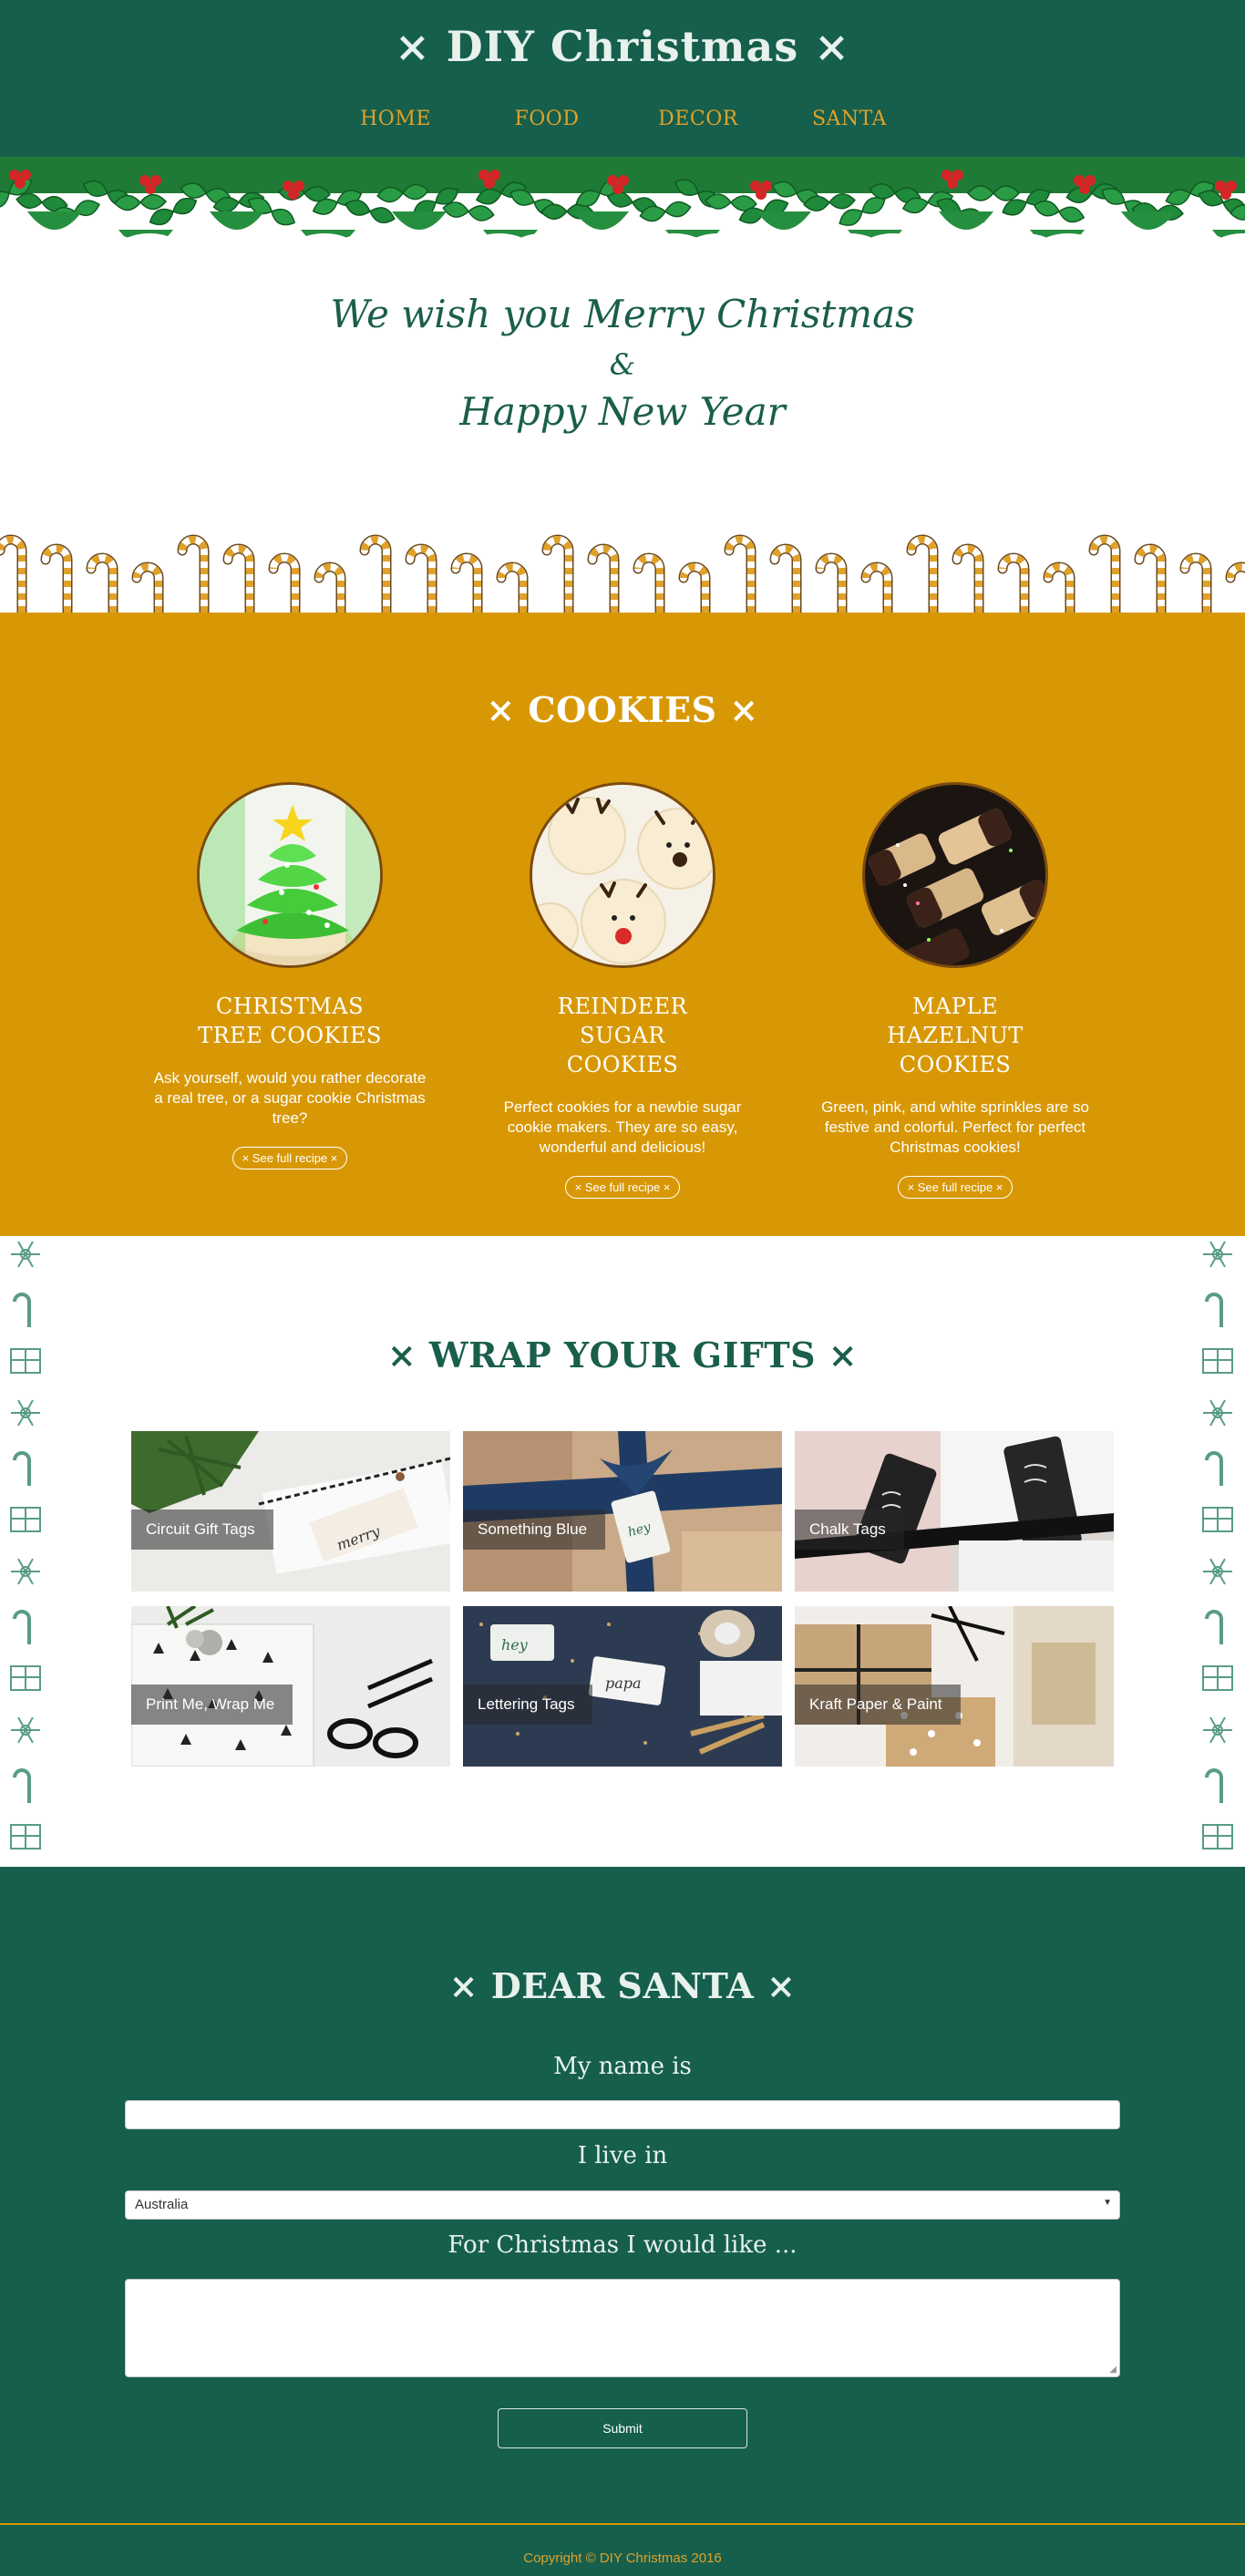 The width and height of the screenshot is (1245, 2576). Describe the element at coordinates (622, 875) in the screenshot. I see `reindeer-cookie-image` at that location.